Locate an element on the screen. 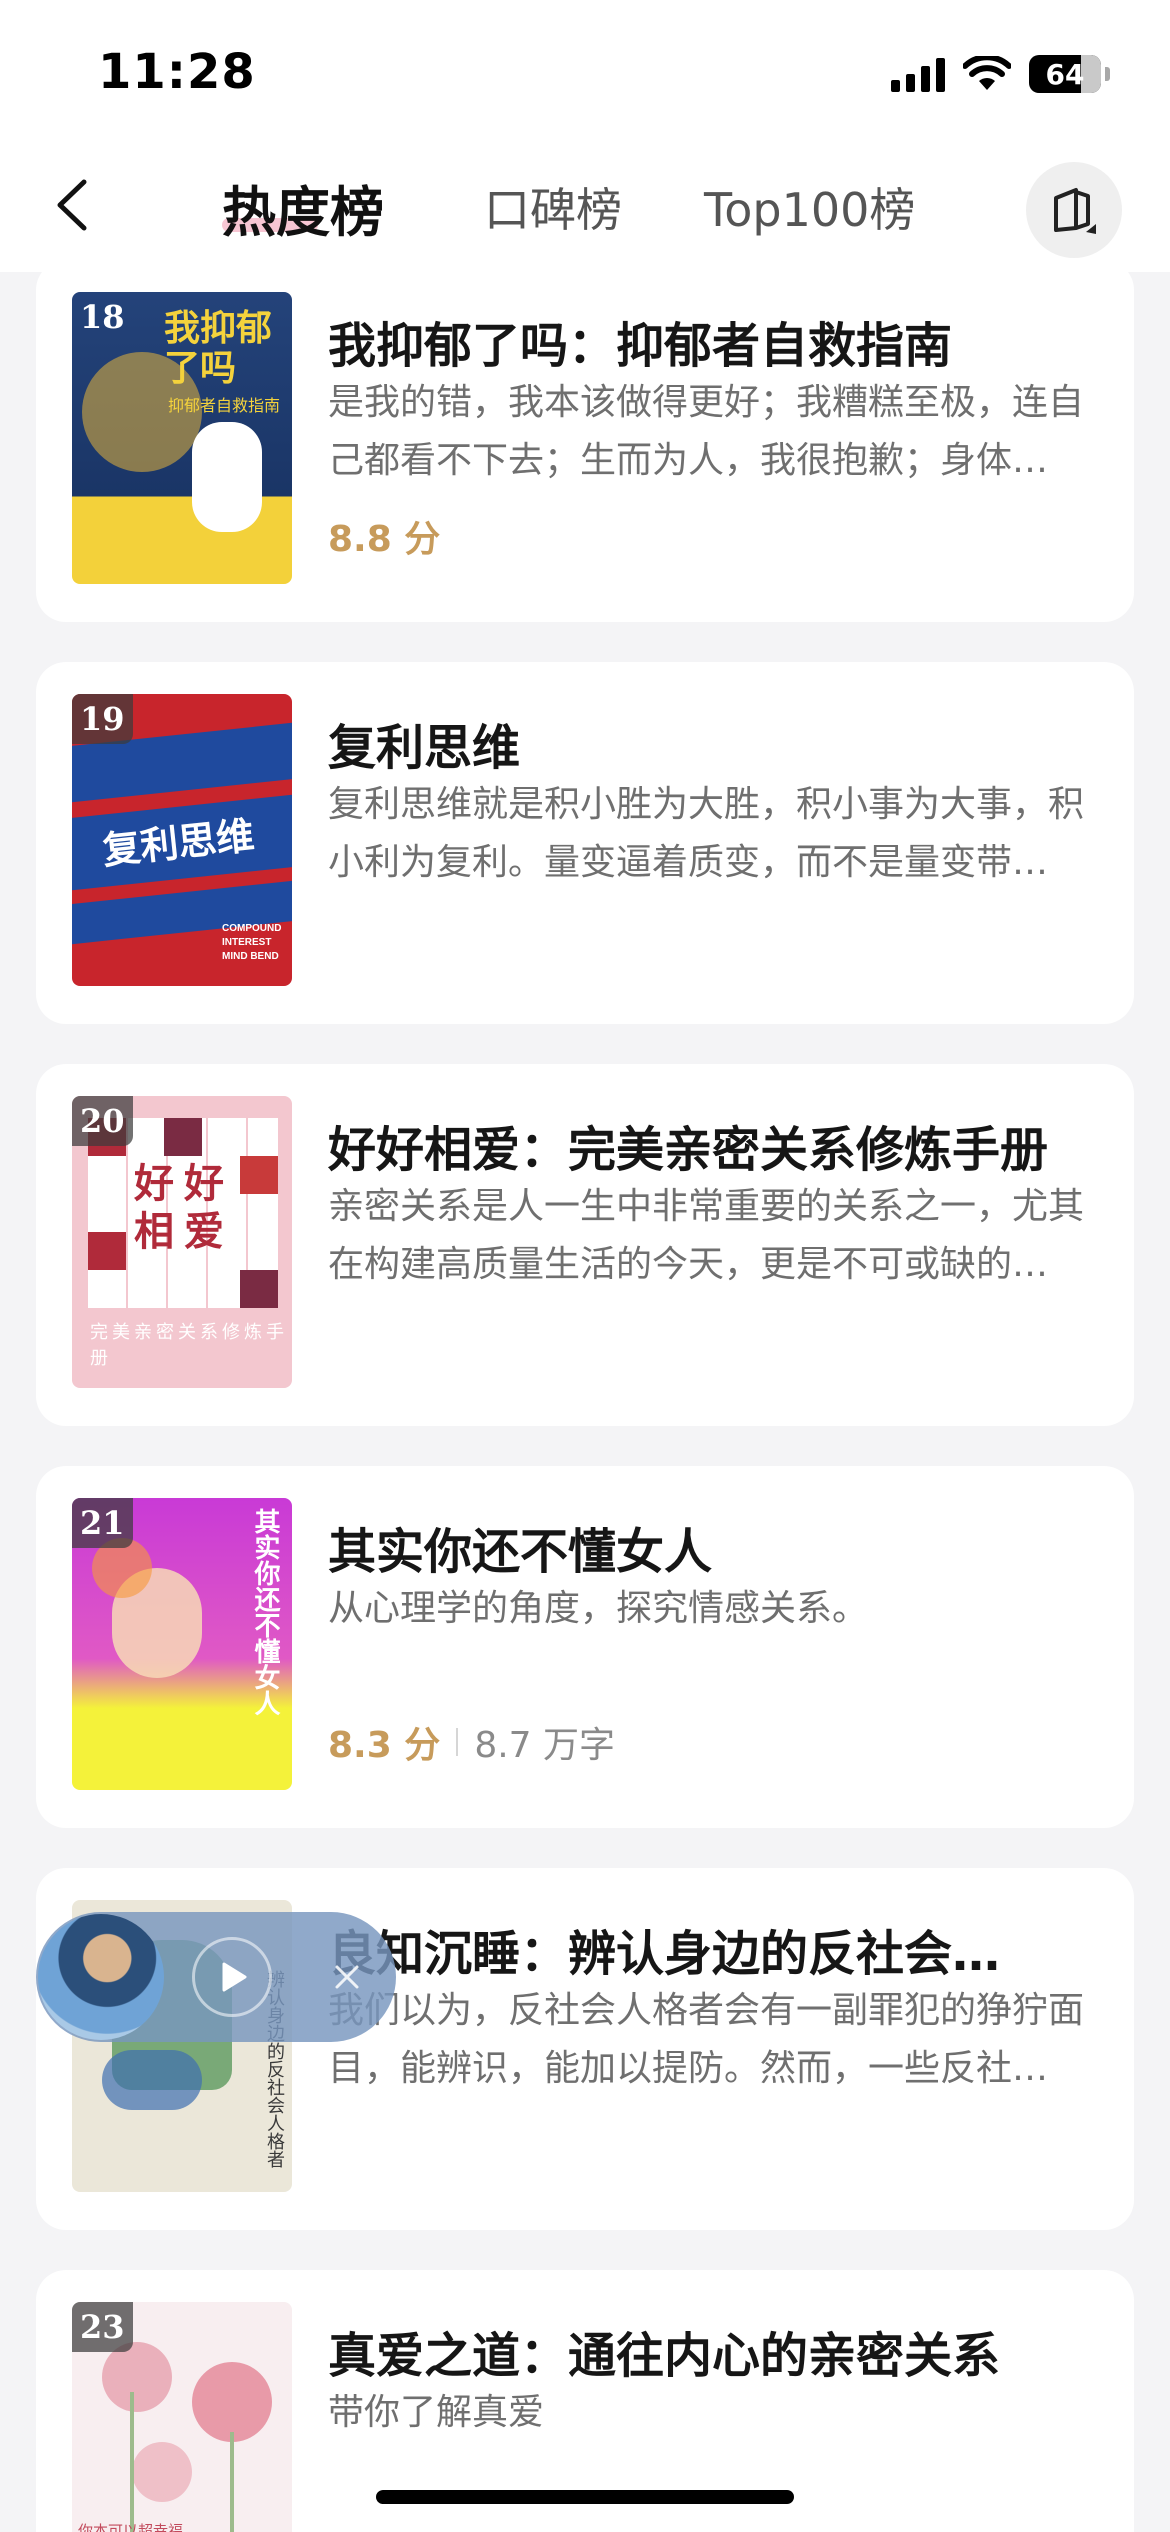 Image resolution: width=1170 pixels, height=2532 pixels. rank-badge: 20 is located at coordinates (102, 1121).